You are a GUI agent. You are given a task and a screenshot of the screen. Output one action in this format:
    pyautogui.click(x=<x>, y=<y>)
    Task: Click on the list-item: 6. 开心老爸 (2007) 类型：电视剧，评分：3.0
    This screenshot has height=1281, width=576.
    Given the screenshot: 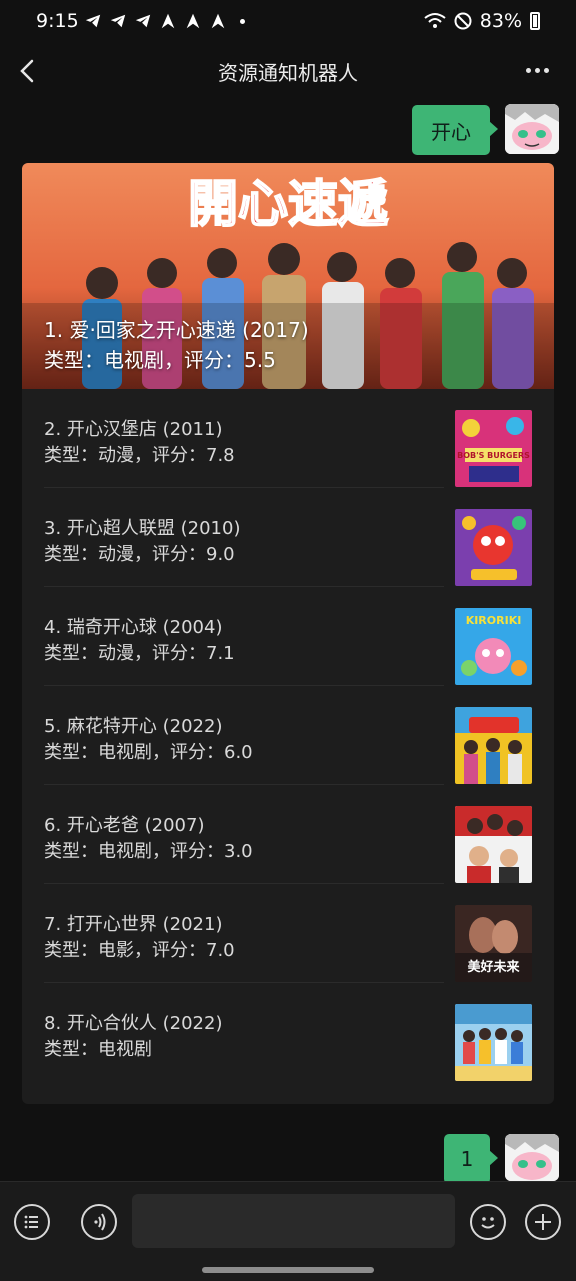 What is the action you would take?
    pyautogui.click(x=288, y=834)
    